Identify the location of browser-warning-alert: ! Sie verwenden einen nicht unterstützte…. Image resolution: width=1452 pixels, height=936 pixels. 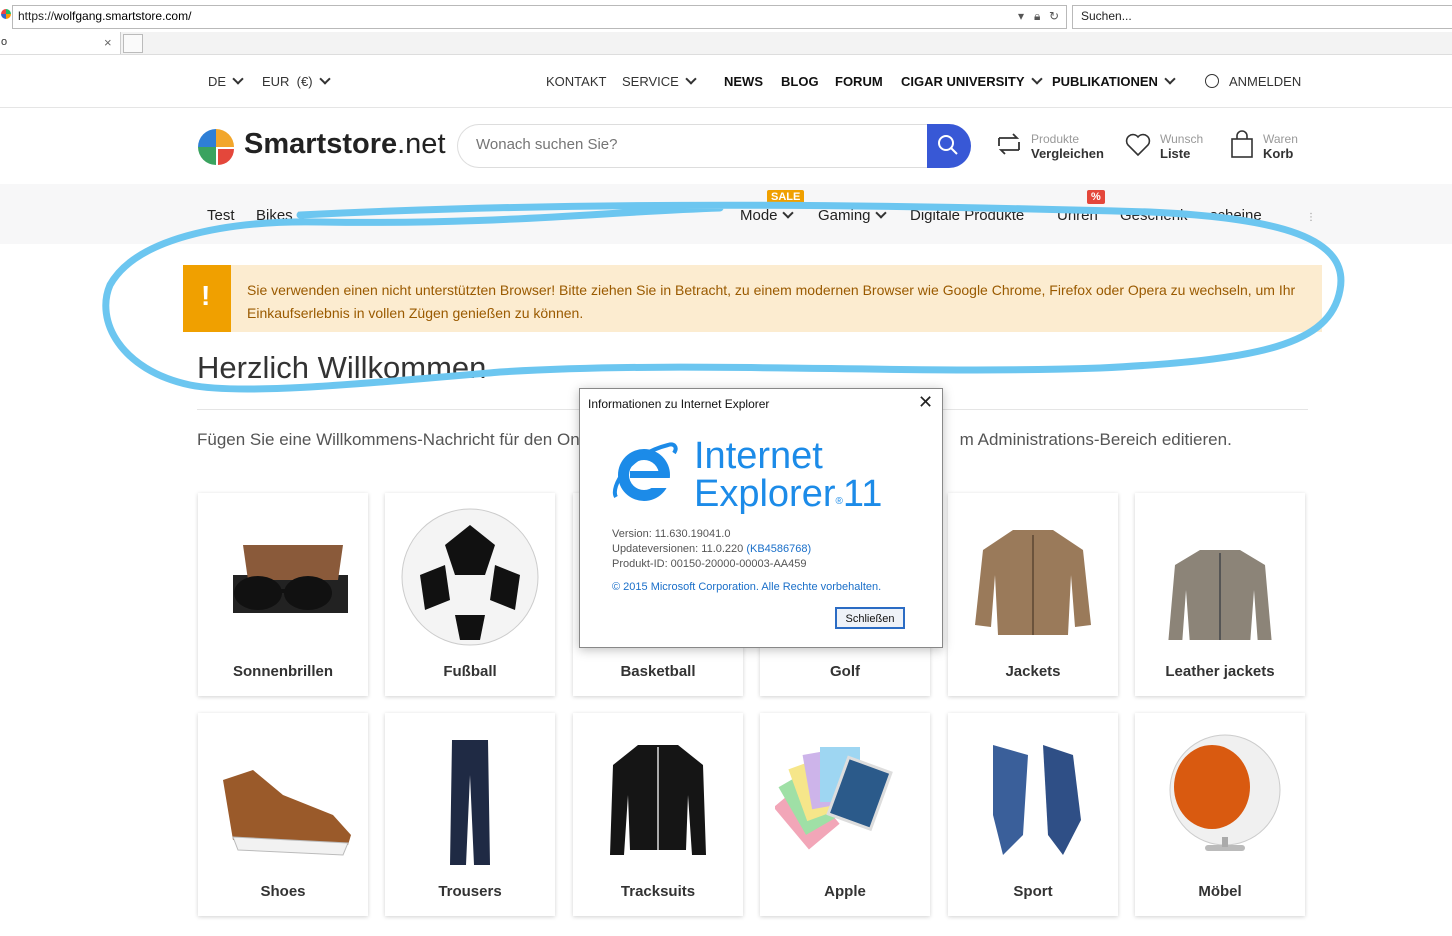
(752, 298).